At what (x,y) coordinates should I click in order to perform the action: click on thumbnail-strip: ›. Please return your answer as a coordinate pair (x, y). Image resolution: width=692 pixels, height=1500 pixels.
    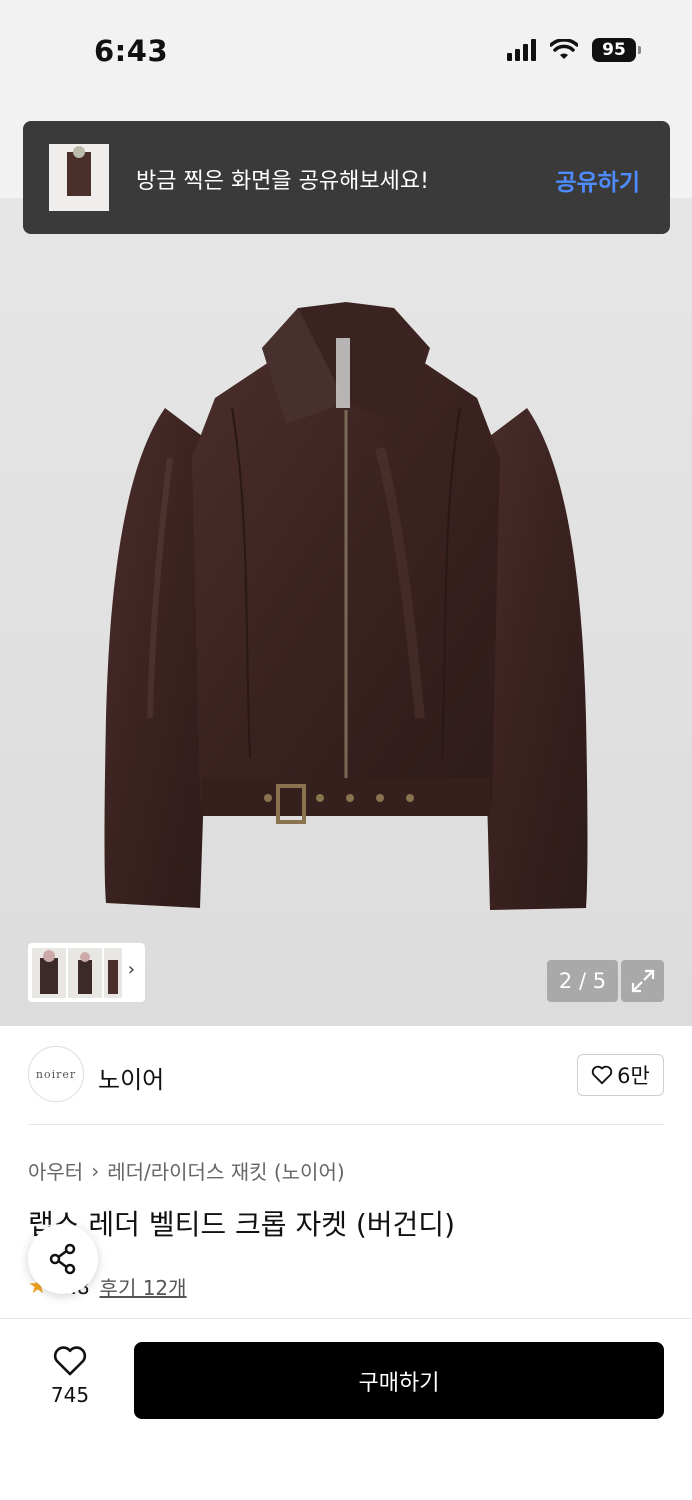
    Looking at the image, I should click on (86, 972).